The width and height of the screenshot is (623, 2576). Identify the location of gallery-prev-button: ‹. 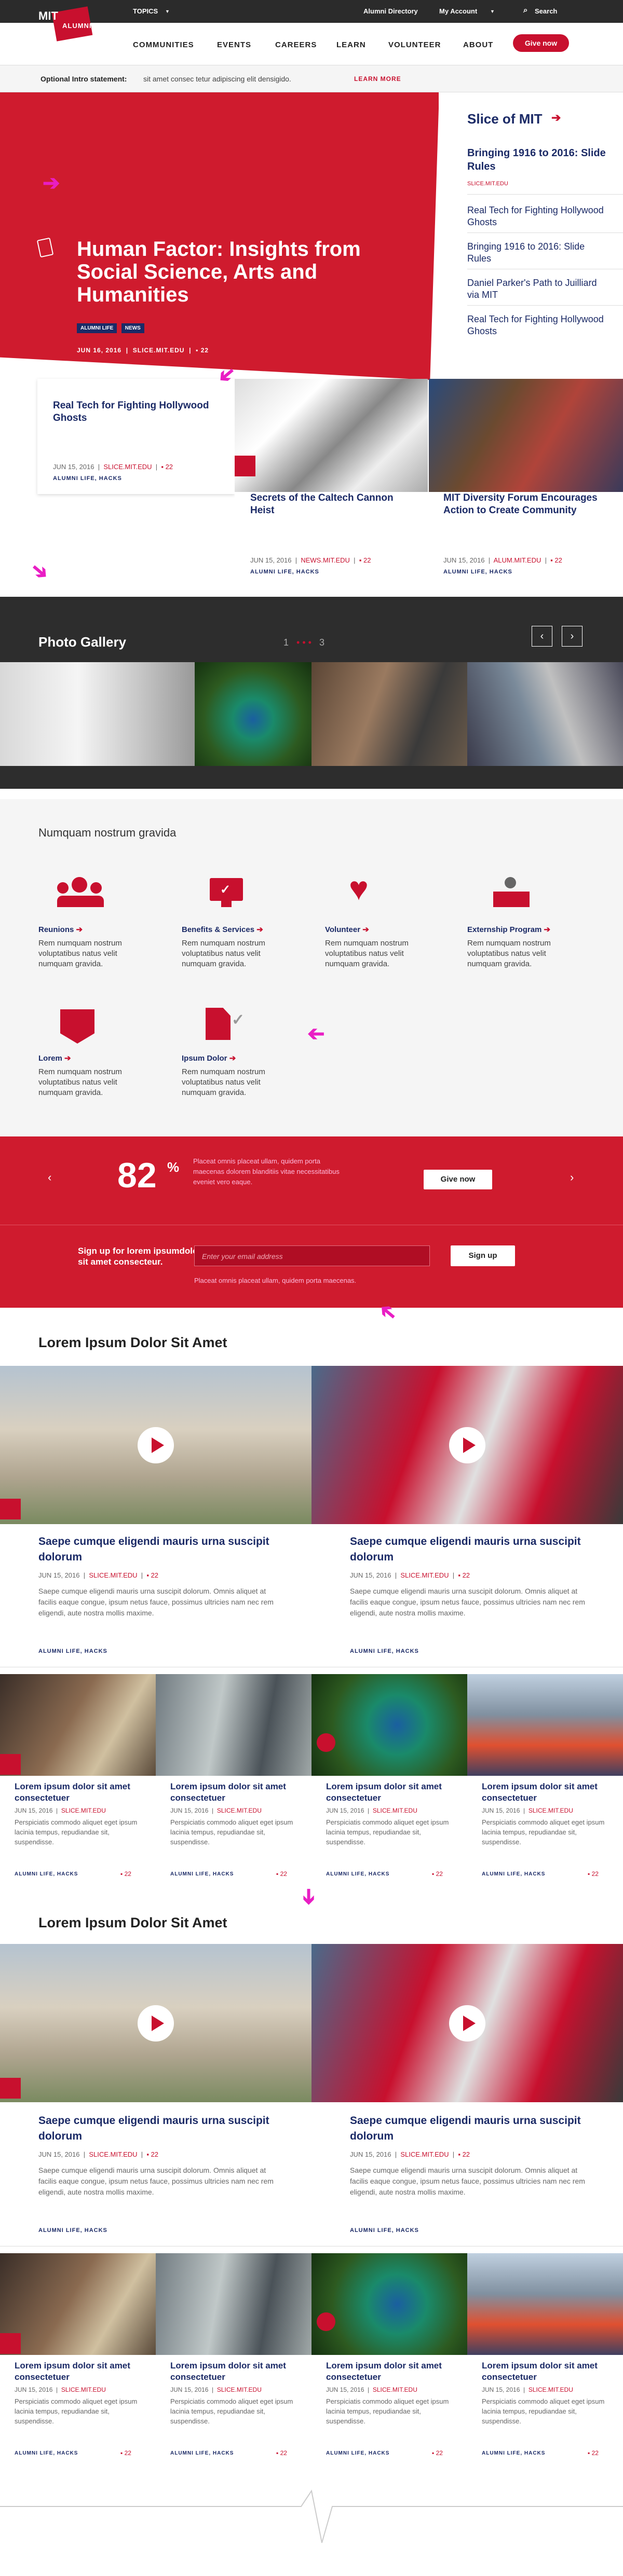
(542, 636).